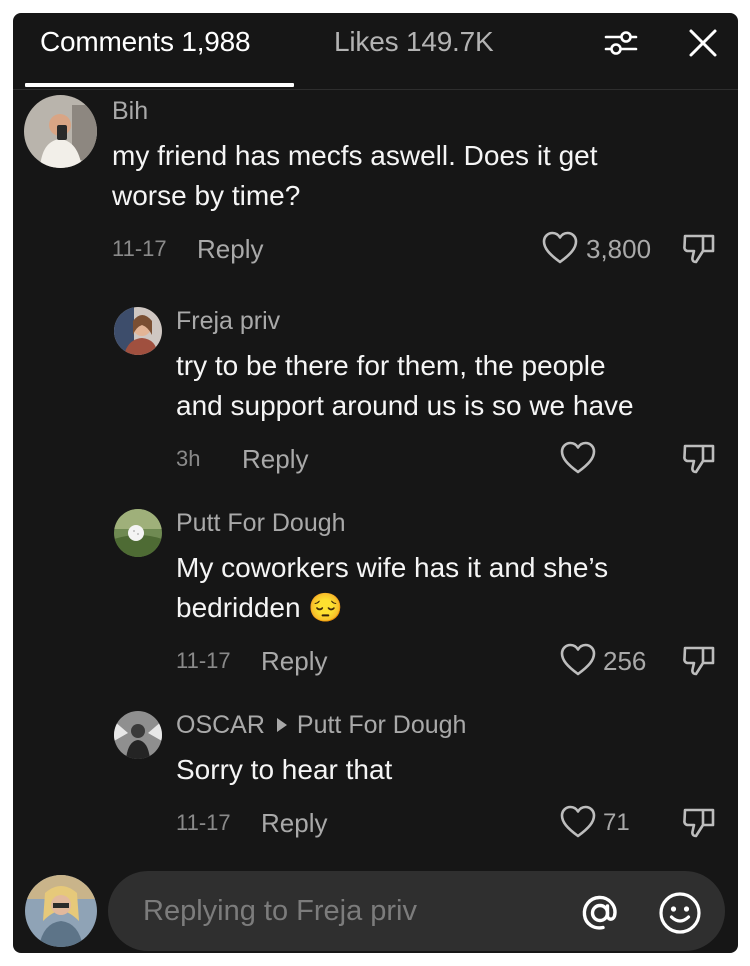  I want to click on comment-username: Freja priv, so click(228, 321).